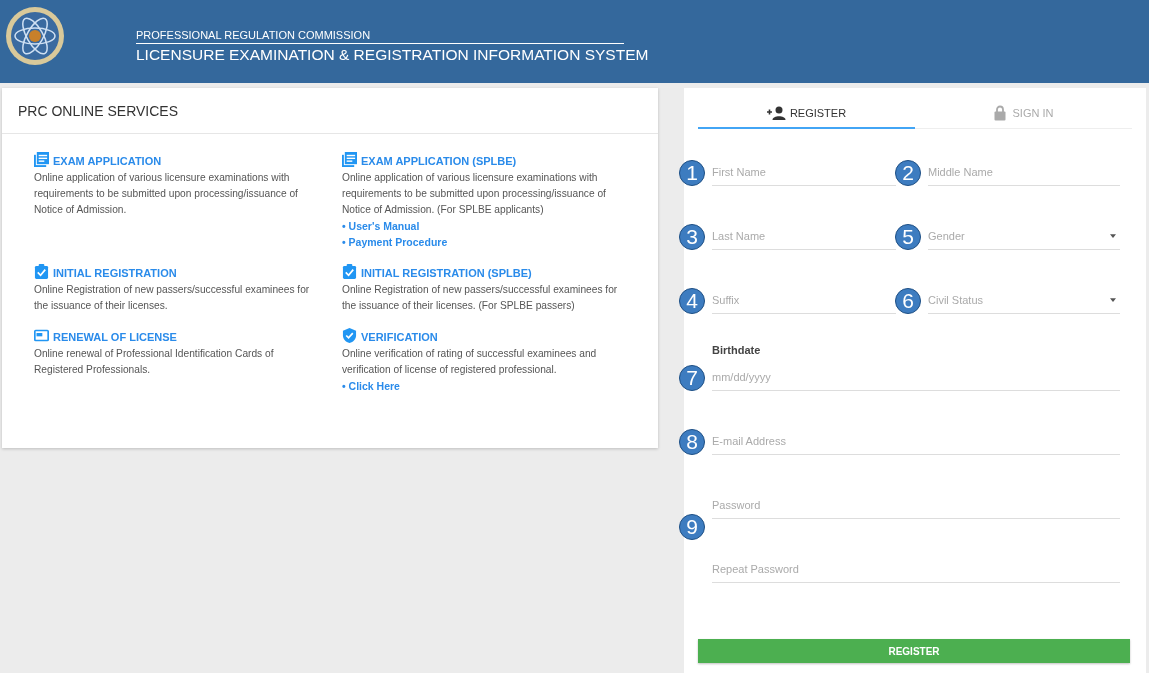 The width and height of the screenshot is (1149, 673). What do you see at coordinates (492, 242) in the screenshot?
I see `service-sublink: • Payment Procedure` at bounding box center [492, 242].